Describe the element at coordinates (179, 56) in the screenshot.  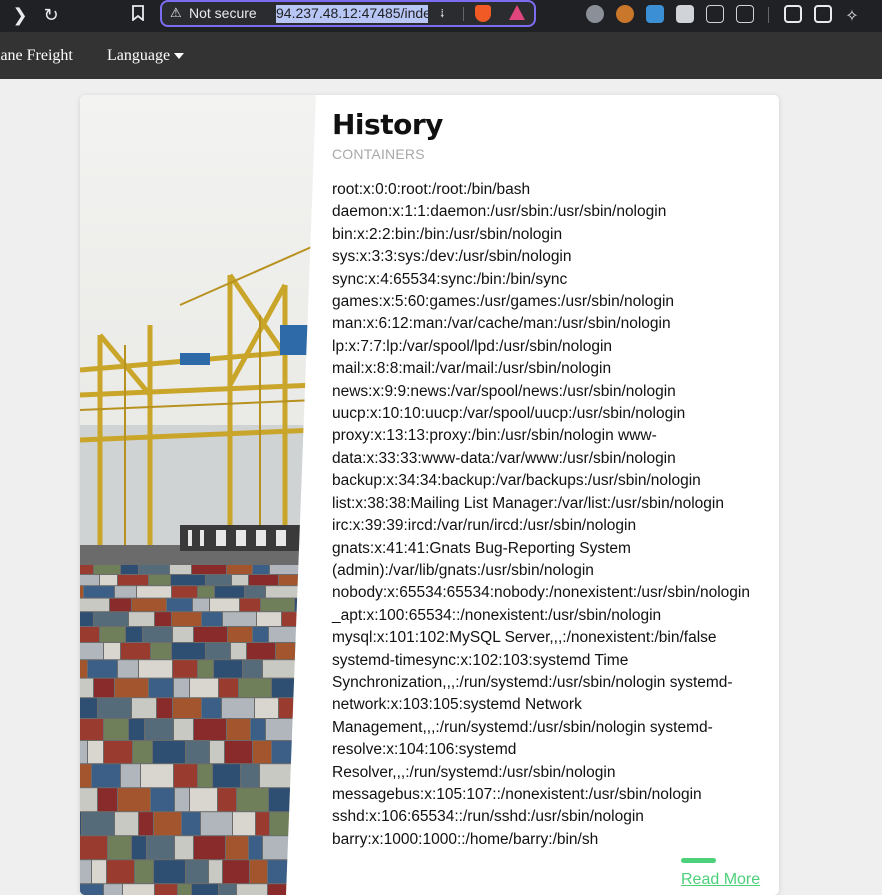
I see `caret-down-icon` at that location.